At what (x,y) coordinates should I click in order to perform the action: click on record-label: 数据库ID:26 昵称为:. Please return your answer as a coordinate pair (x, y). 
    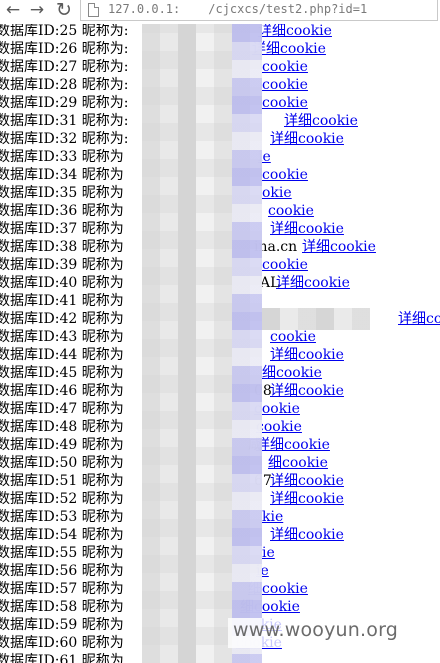
    Looking at the image, I should click on (64, 49).